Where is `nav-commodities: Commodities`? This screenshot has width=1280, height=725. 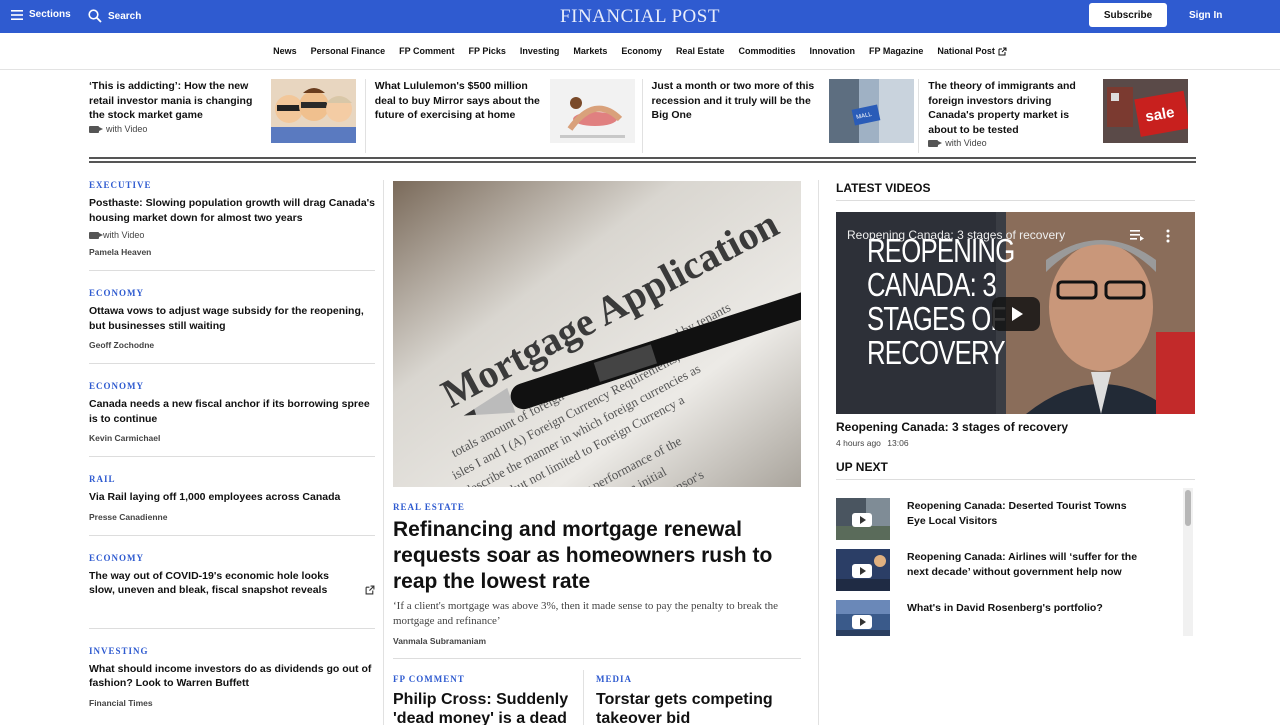 nav-commodities: Commodities is located at coordinates (766, 51).